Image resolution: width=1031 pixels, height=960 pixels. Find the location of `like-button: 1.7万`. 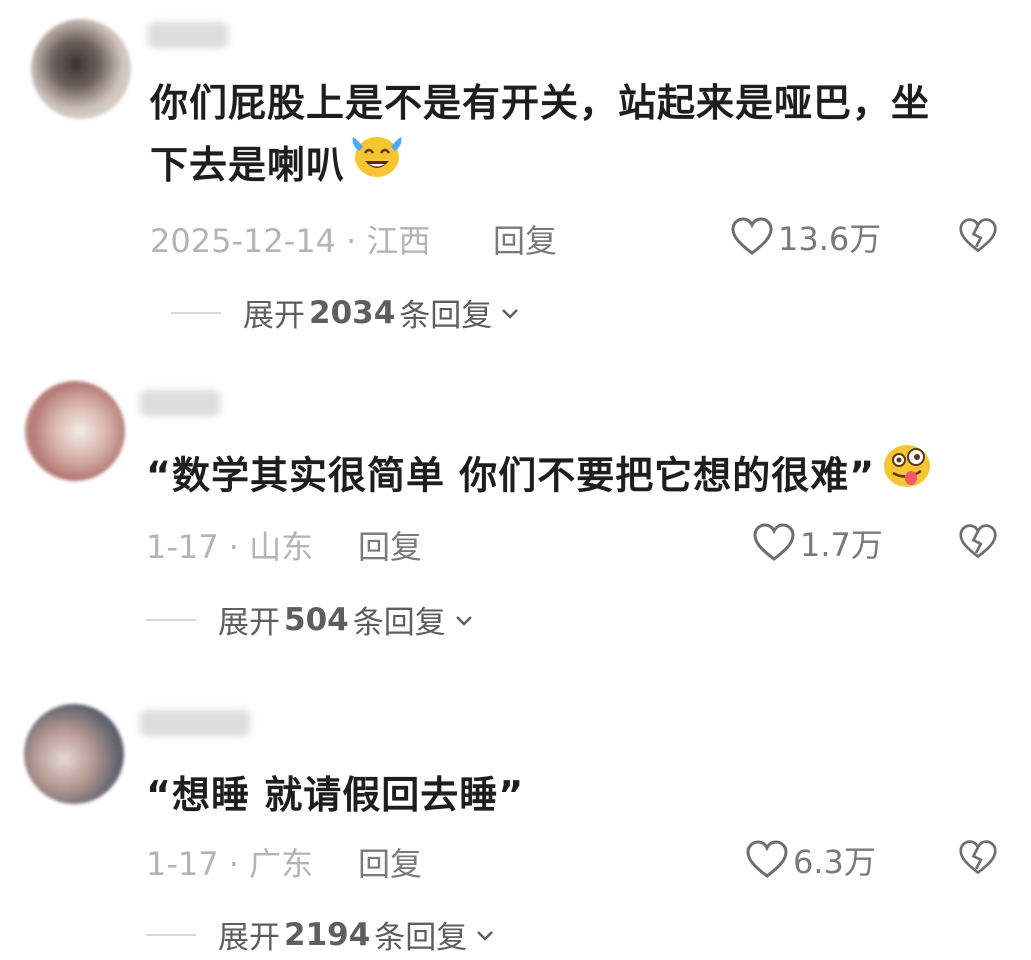

like-button: 1.7万 is located at coordinates (817, 543).